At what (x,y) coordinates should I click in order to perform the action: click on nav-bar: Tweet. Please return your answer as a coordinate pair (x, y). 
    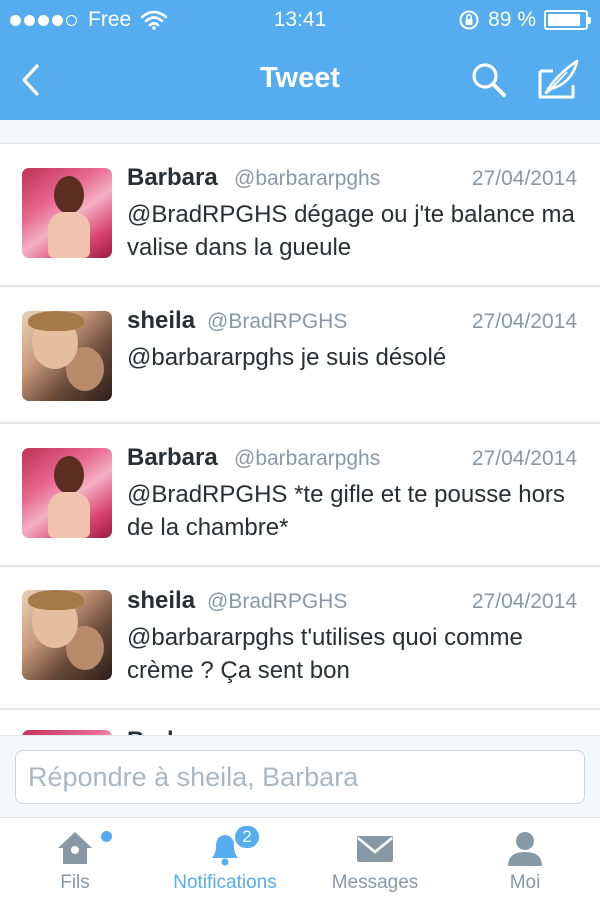
    Looking at the image, I should click on (300, 80).